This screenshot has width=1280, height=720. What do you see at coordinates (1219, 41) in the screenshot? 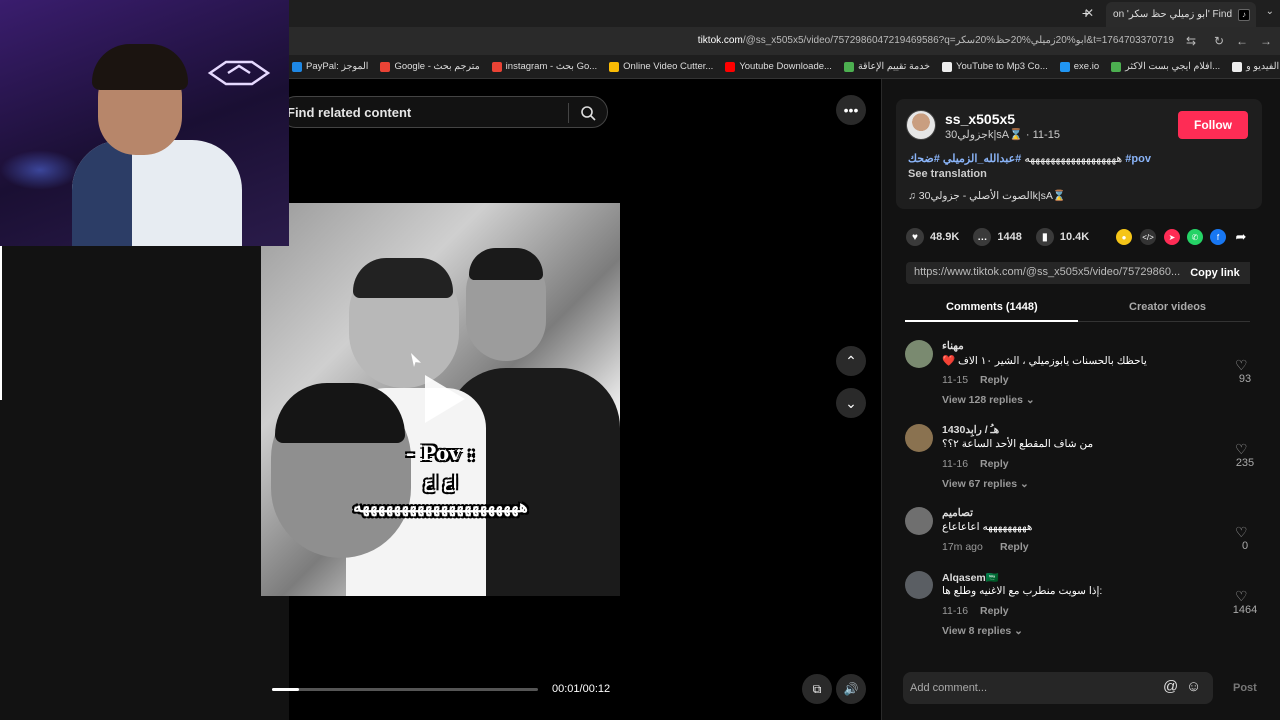
I see `reload-icon: ↻` at bounding box center [1219, 41].